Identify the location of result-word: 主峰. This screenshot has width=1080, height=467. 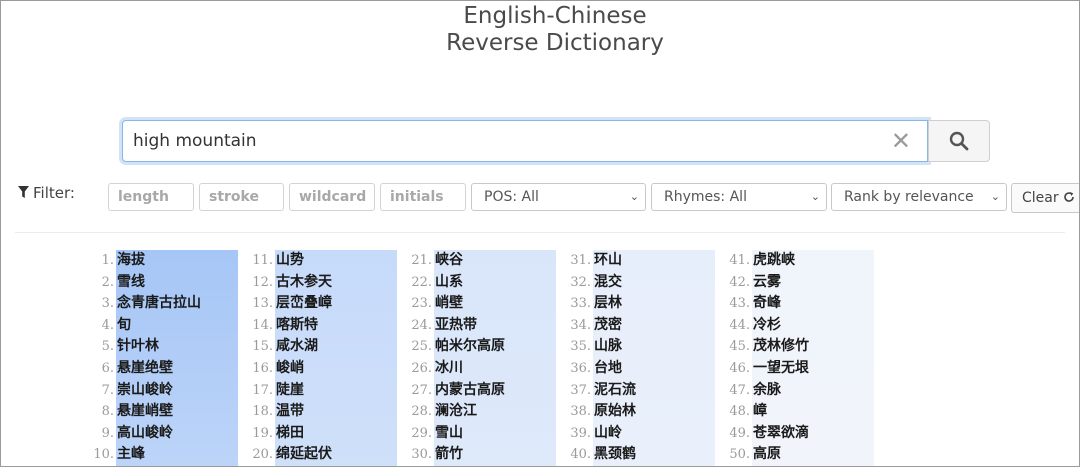
(177, 455).